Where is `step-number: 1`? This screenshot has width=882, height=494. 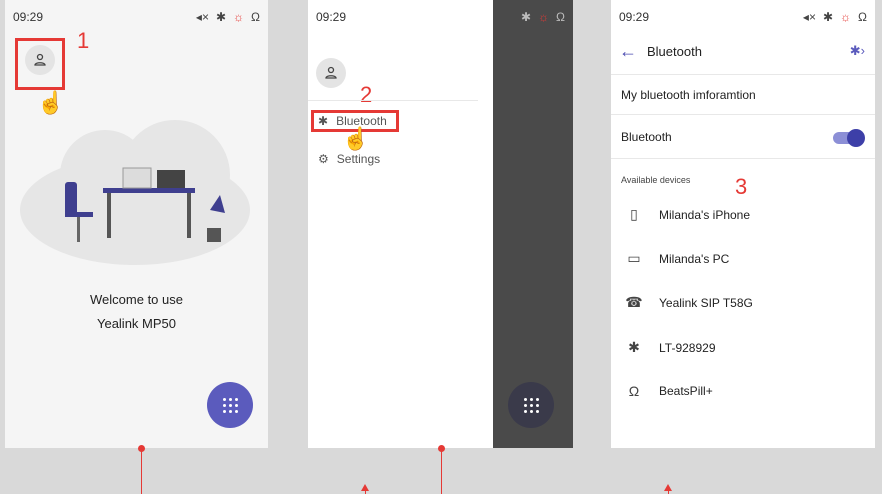 step-number: 1 is located at coordinates (83, 40).